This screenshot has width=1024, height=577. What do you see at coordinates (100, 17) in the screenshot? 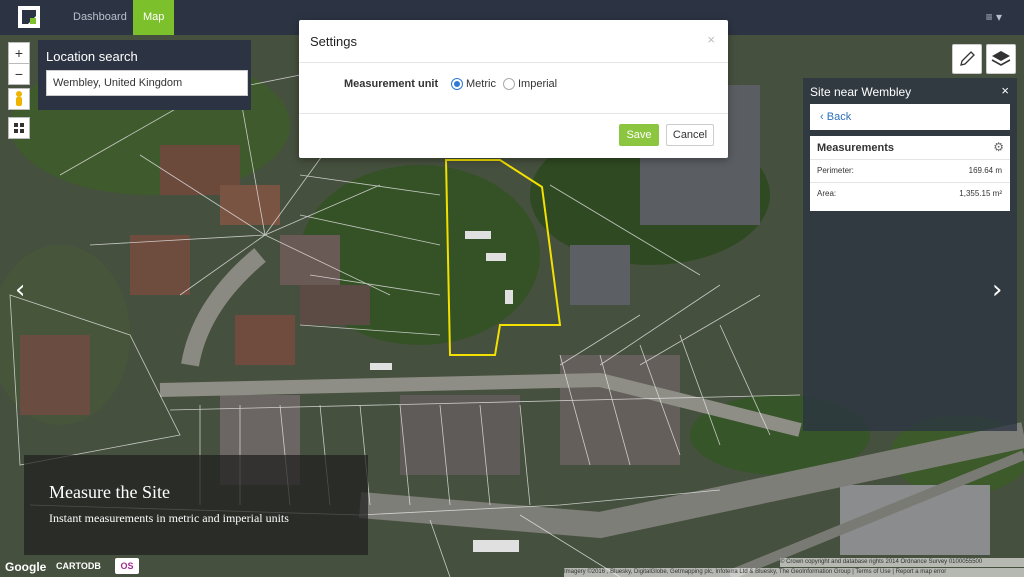
I see `nav-dashboard: Dashboard` at bounding box center [100, 17].